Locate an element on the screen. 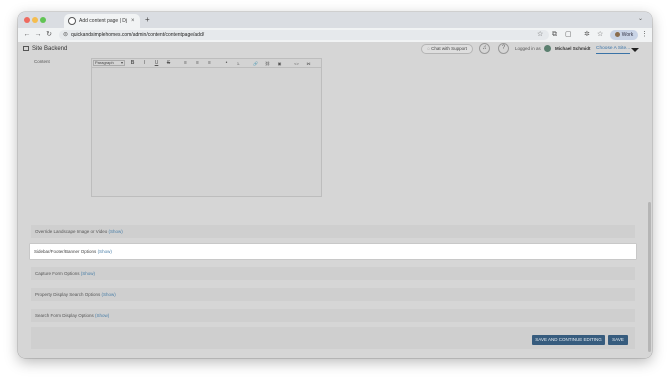 This screenshot has height=382, width=670. maximize-window-button is located at coordinates (43, 20).